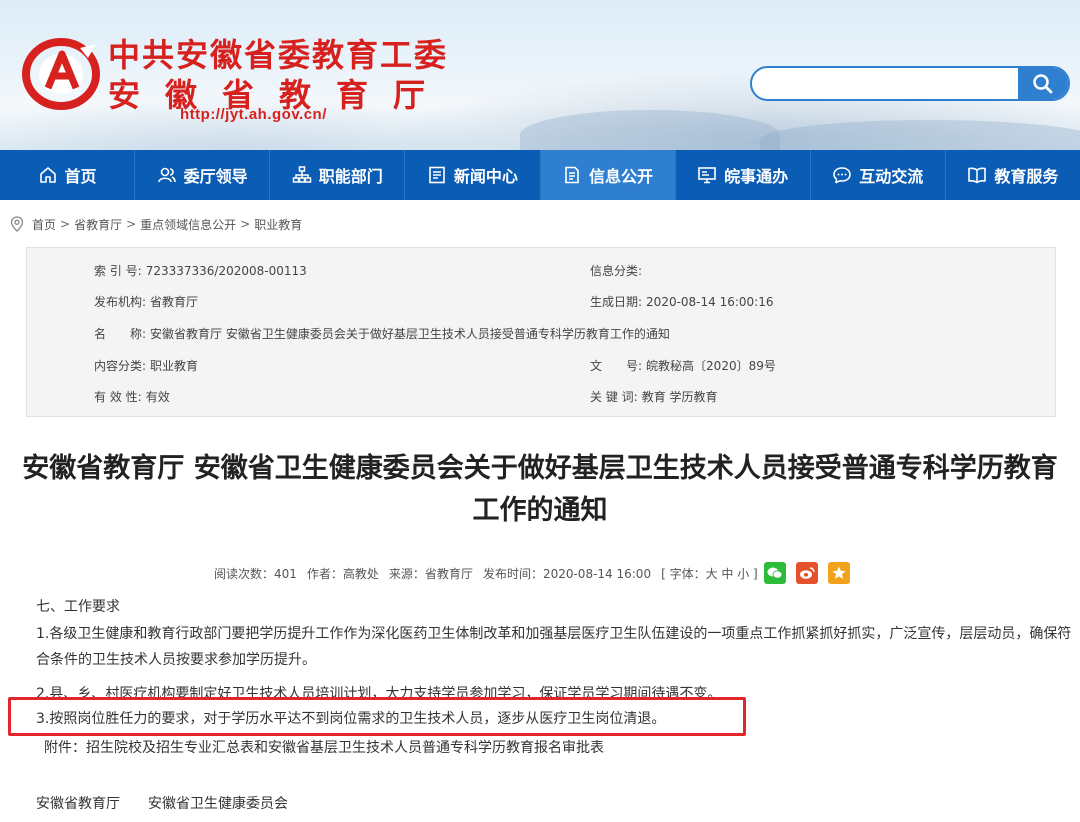  What do you see at coordinates (78, 607) in the screenshot?
I see `section-heading: 七、工作要求` at bounding box center [78, 607].